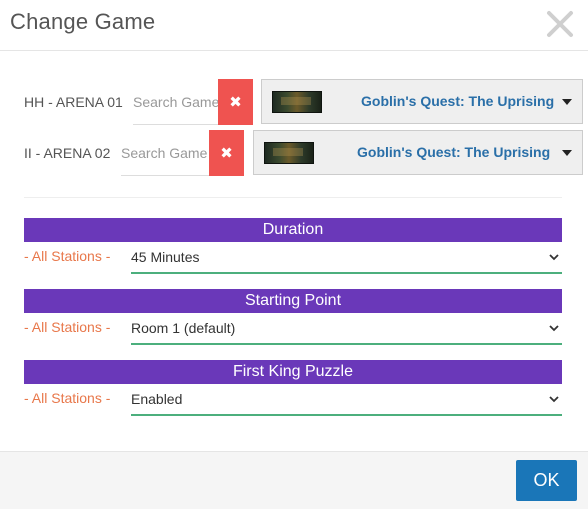 This screenshot has height=509, width=588. Describe the element at coordinates (183, 328) in the screenshot. I see `selected-value: Room 1 (default)` at that location.